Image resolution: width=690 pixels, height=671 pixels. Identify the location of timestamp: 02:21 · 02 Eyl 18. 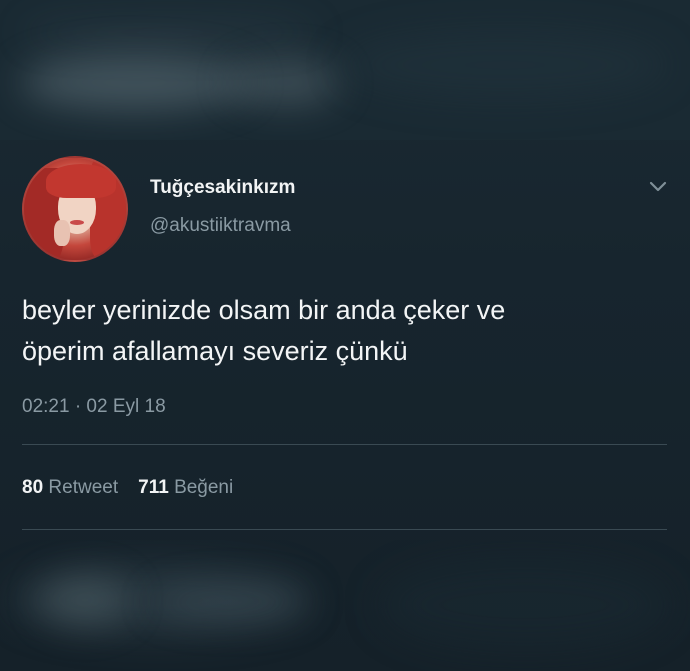
(94, 407).